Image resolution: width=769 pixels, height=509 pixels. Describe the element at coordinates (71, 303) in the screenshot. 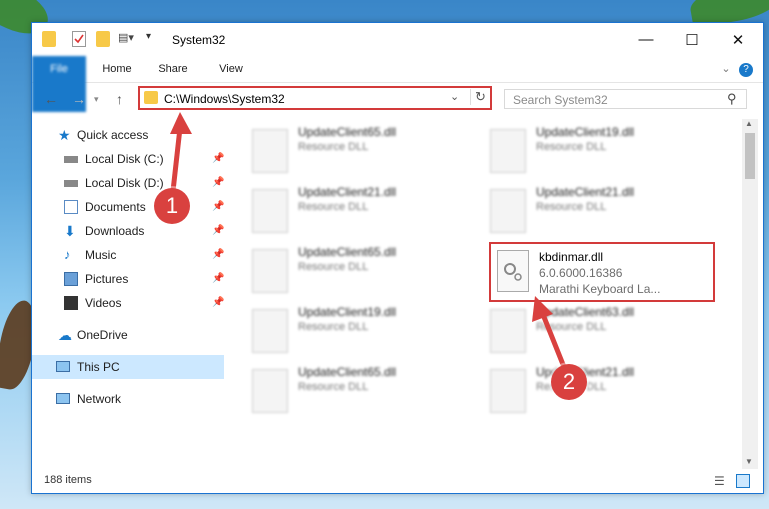

I see `film-strip-icon` at that location.